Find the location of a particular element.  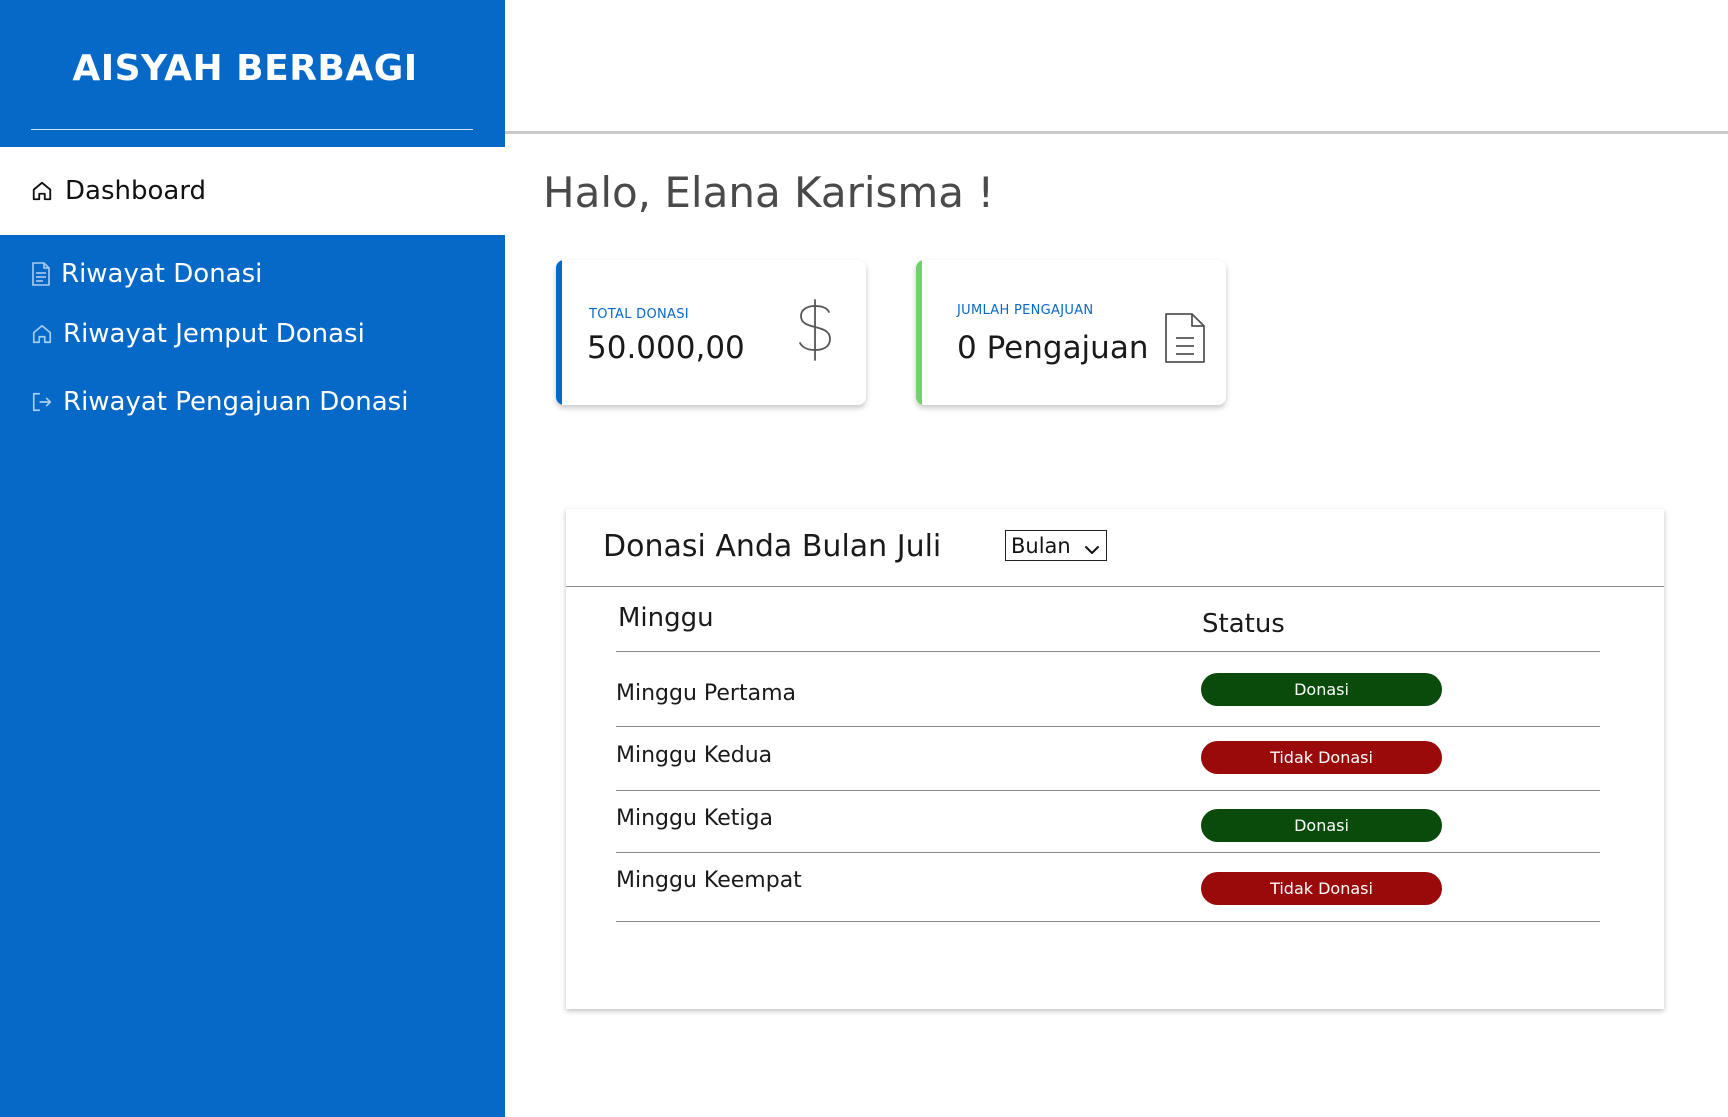

total-donasi-card: TOTAL DONASI 50.000,00 is located at coordinates (711, 332).